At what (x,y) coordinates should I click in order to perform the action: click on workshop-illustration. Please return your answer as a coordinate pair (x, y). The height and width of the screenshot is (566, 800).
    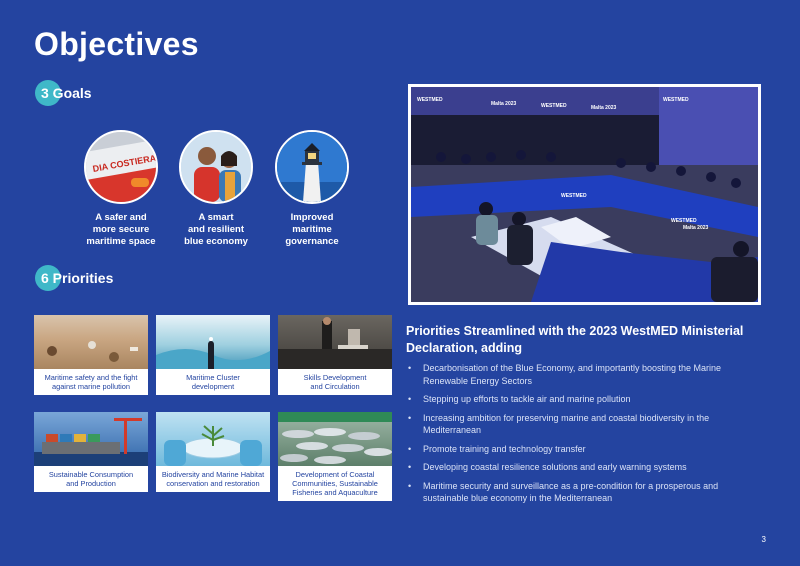
    Looking at the image, I should click on (335, 343).